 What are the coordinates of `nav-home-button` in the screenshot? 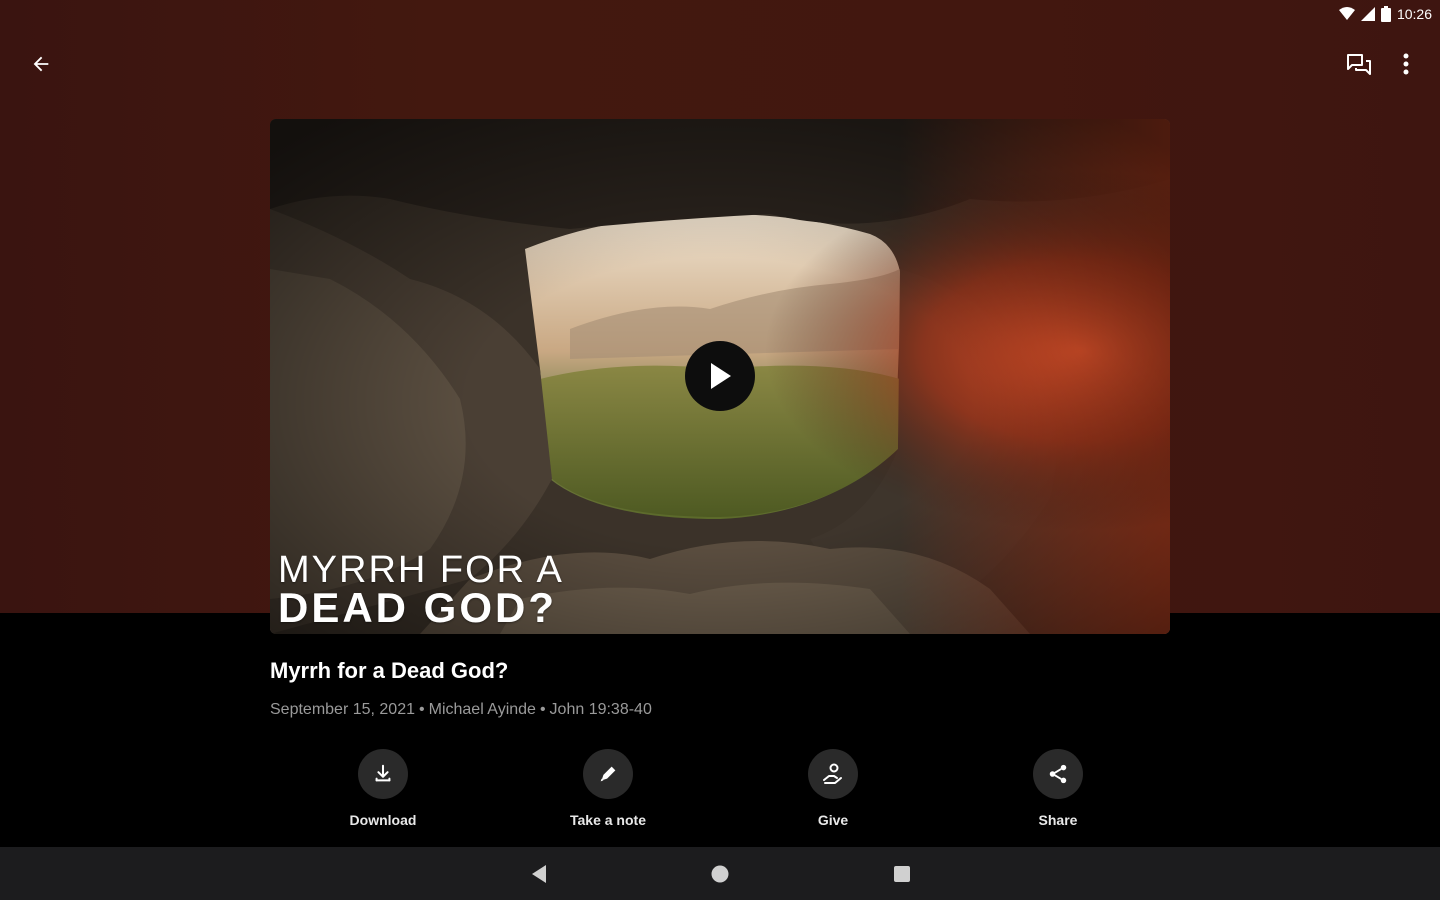 It's located at (720, 874).